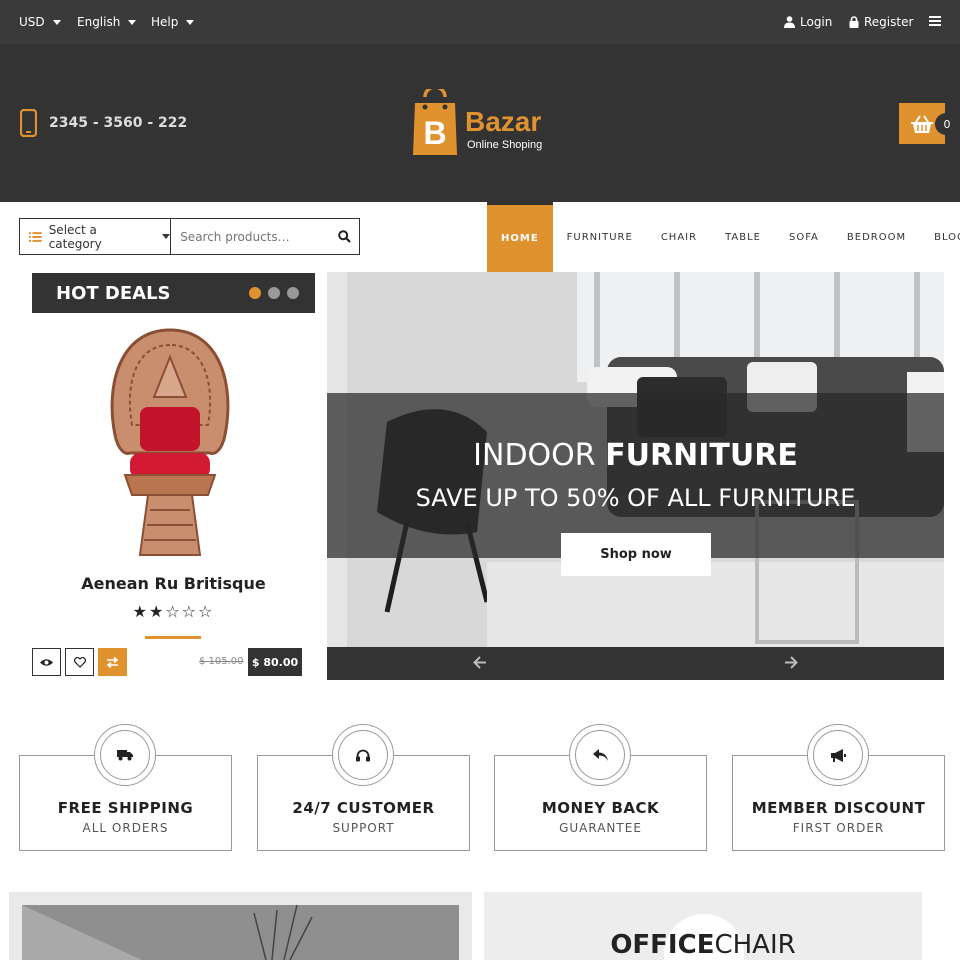 The height and width of the screenshot is (960, 960). I want to click on banner-image, so click(240, 932).